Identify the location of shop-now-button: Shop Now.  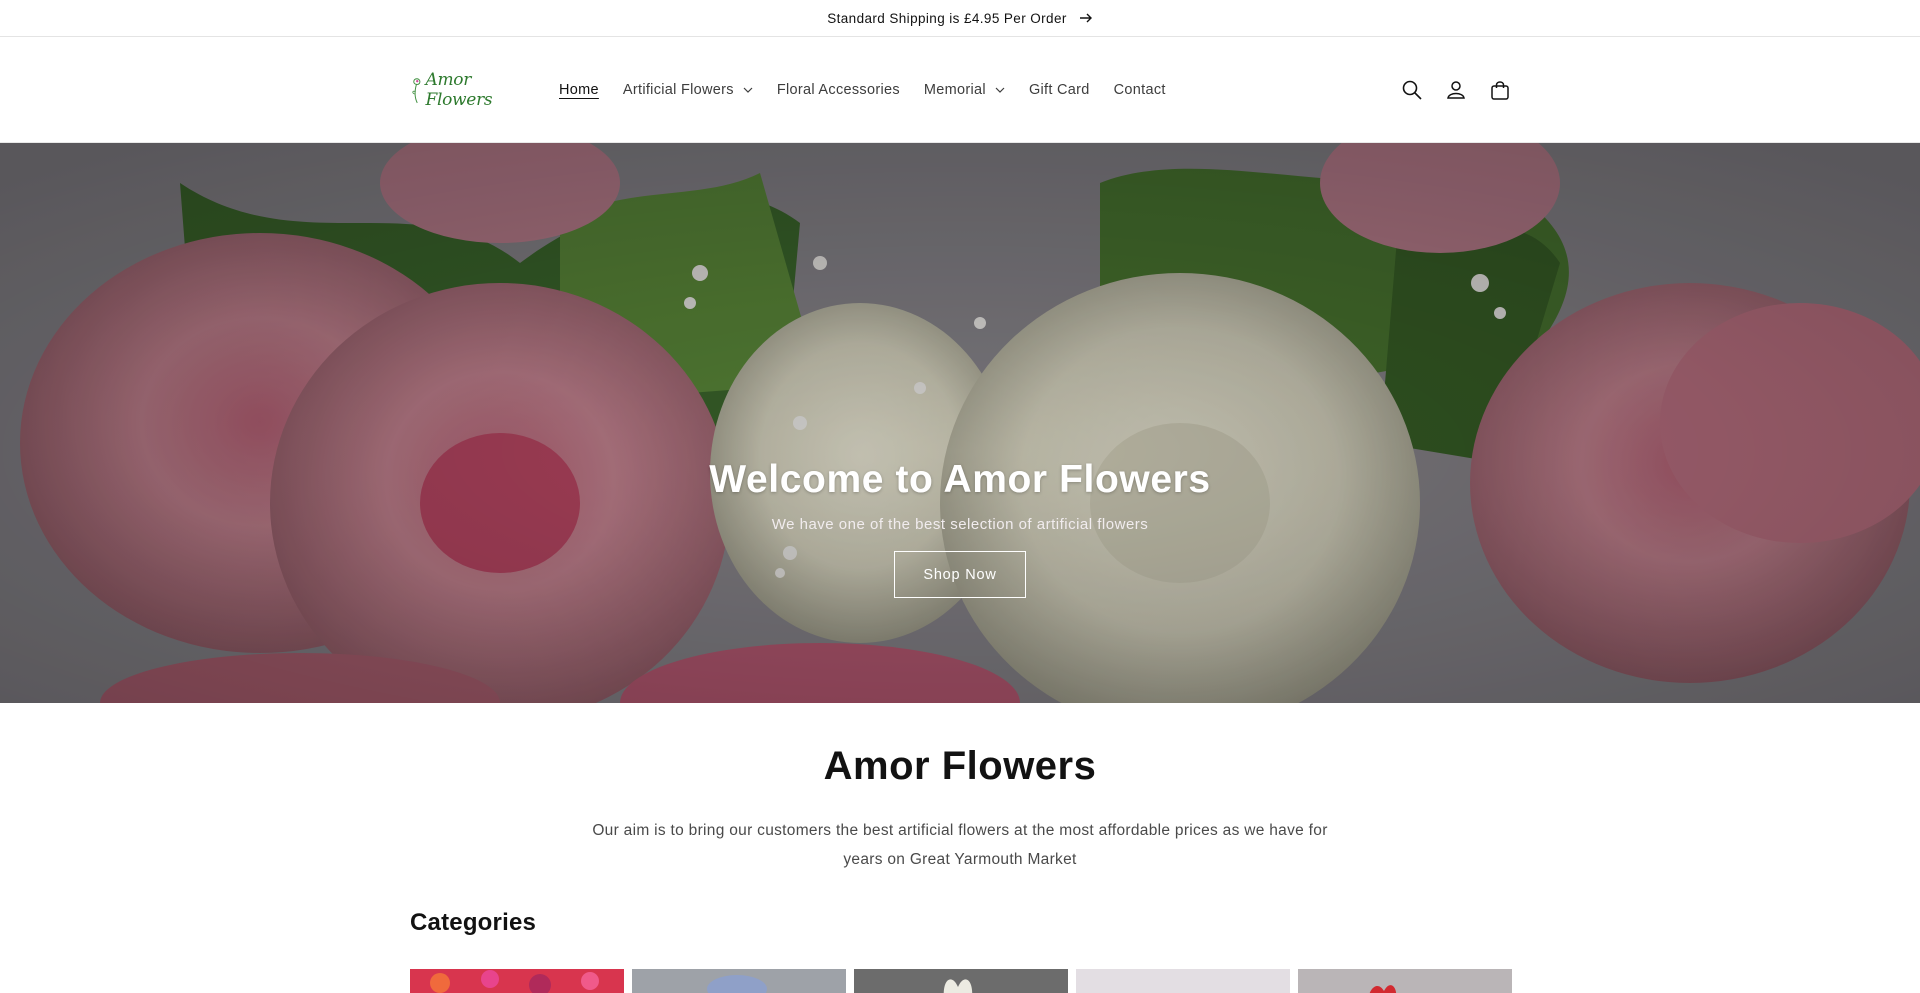
(960, 574).